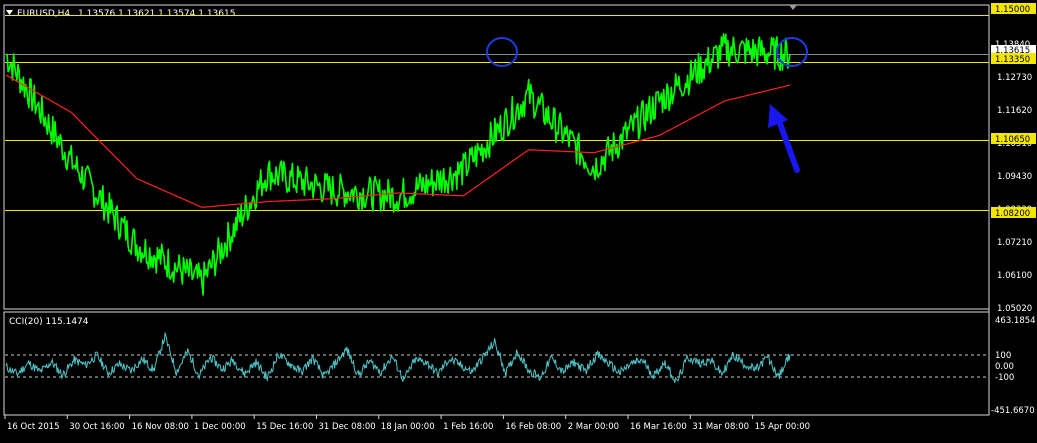 The width and height of the screenshot is (1037, 443). I want to click on time-label: 30 Oct 16:00, so click(96, 427).